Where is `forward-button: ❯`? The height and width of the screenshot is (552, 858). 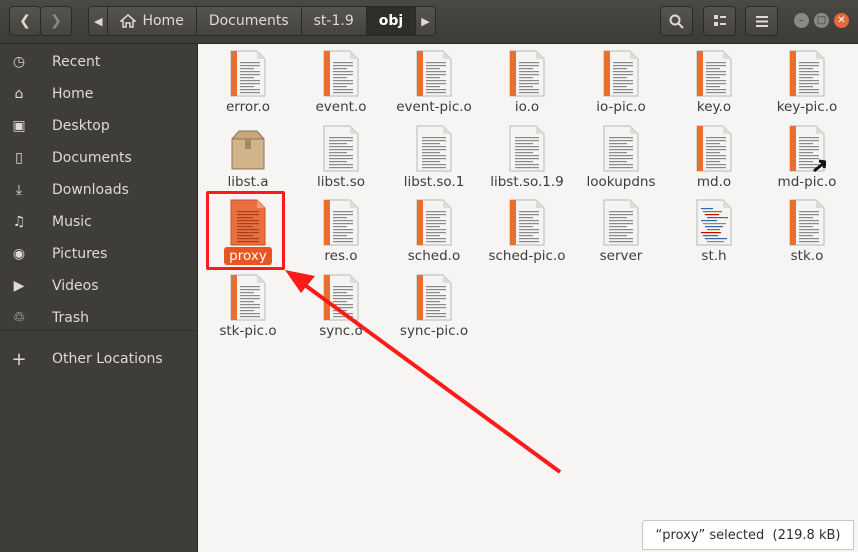
forward-button: ❯ is located at coordinates (56, 21).